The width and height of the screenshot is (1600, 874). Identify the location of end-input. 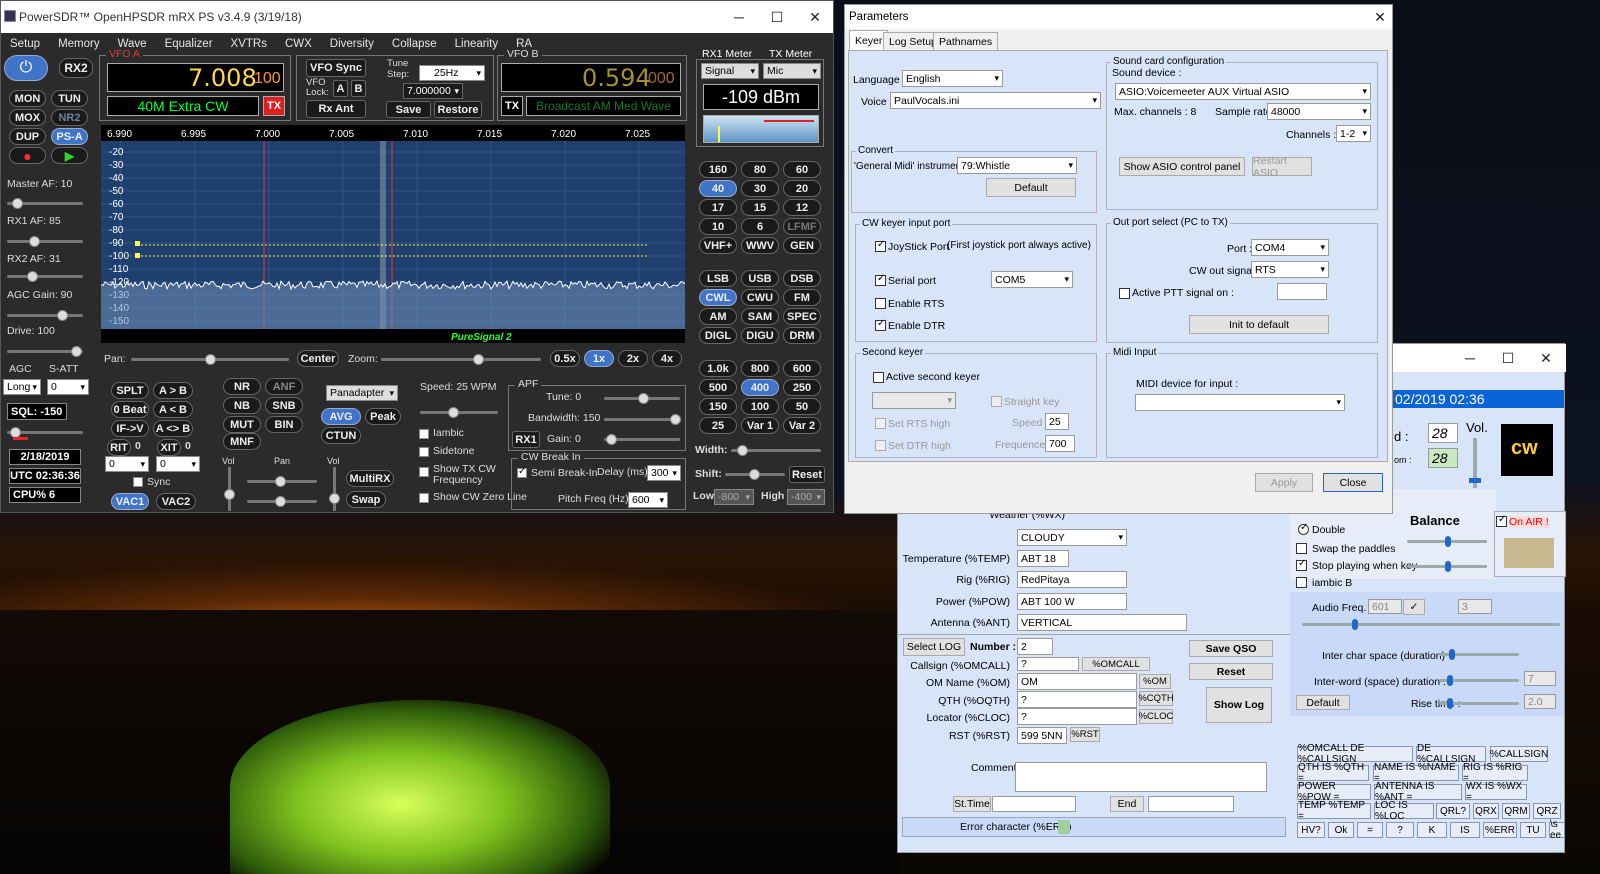
(1191, 804).